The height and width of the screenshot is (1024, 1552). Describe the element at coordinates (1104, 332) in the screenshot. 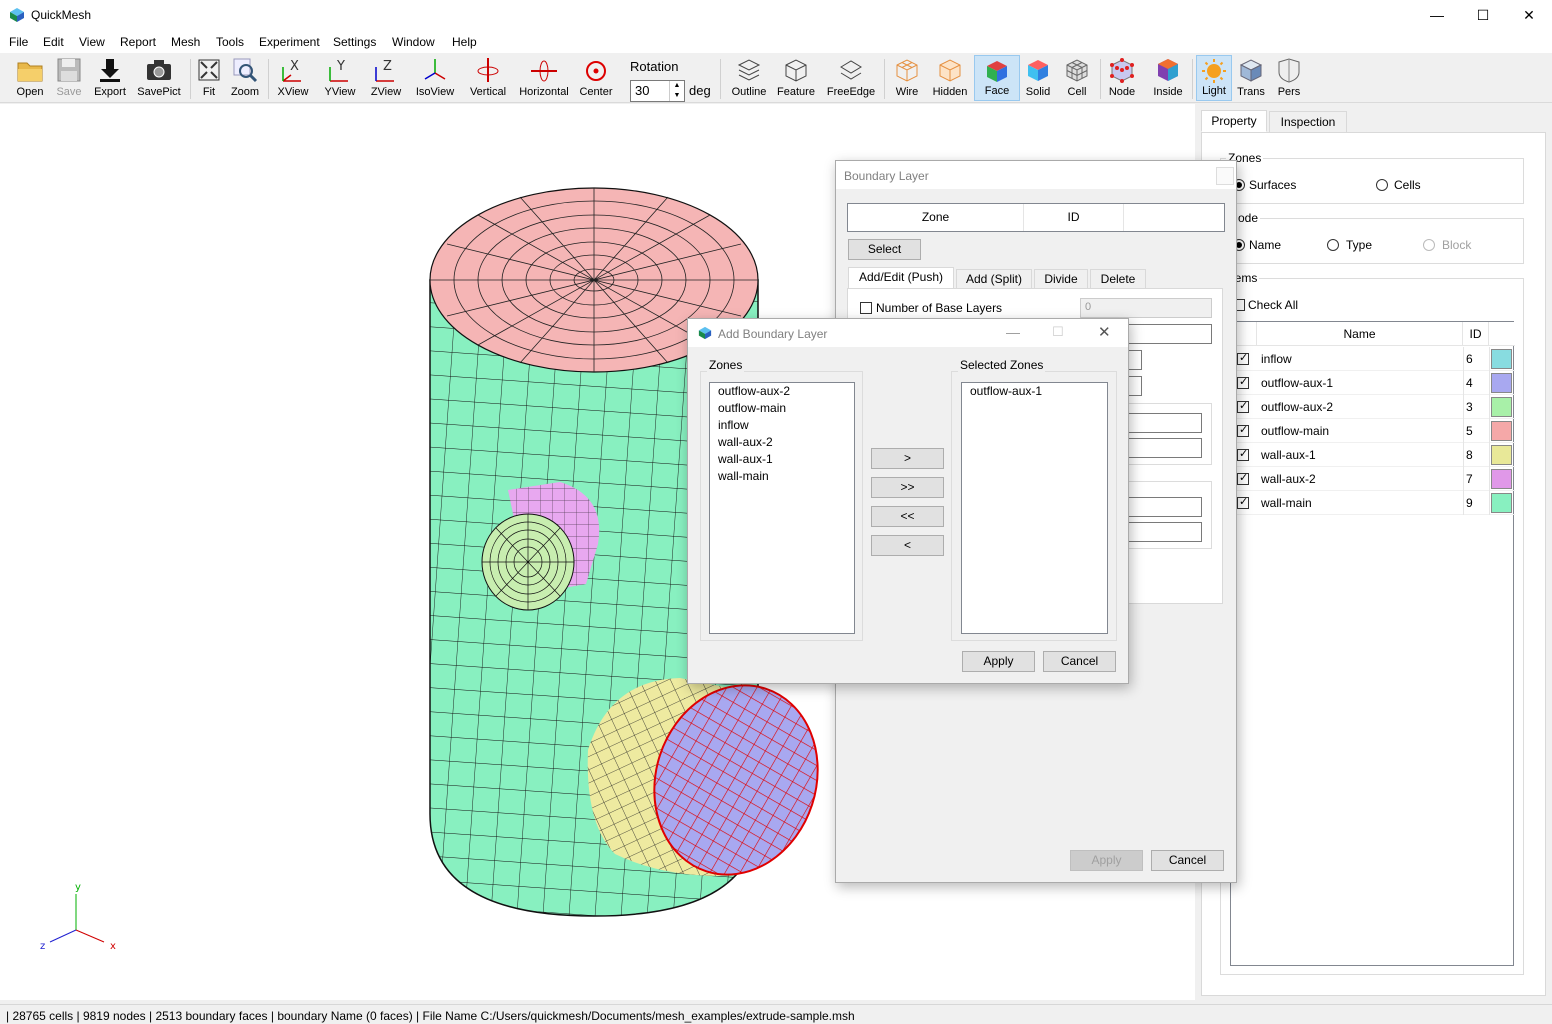

I see `add-close-icon: ✕` at that location.